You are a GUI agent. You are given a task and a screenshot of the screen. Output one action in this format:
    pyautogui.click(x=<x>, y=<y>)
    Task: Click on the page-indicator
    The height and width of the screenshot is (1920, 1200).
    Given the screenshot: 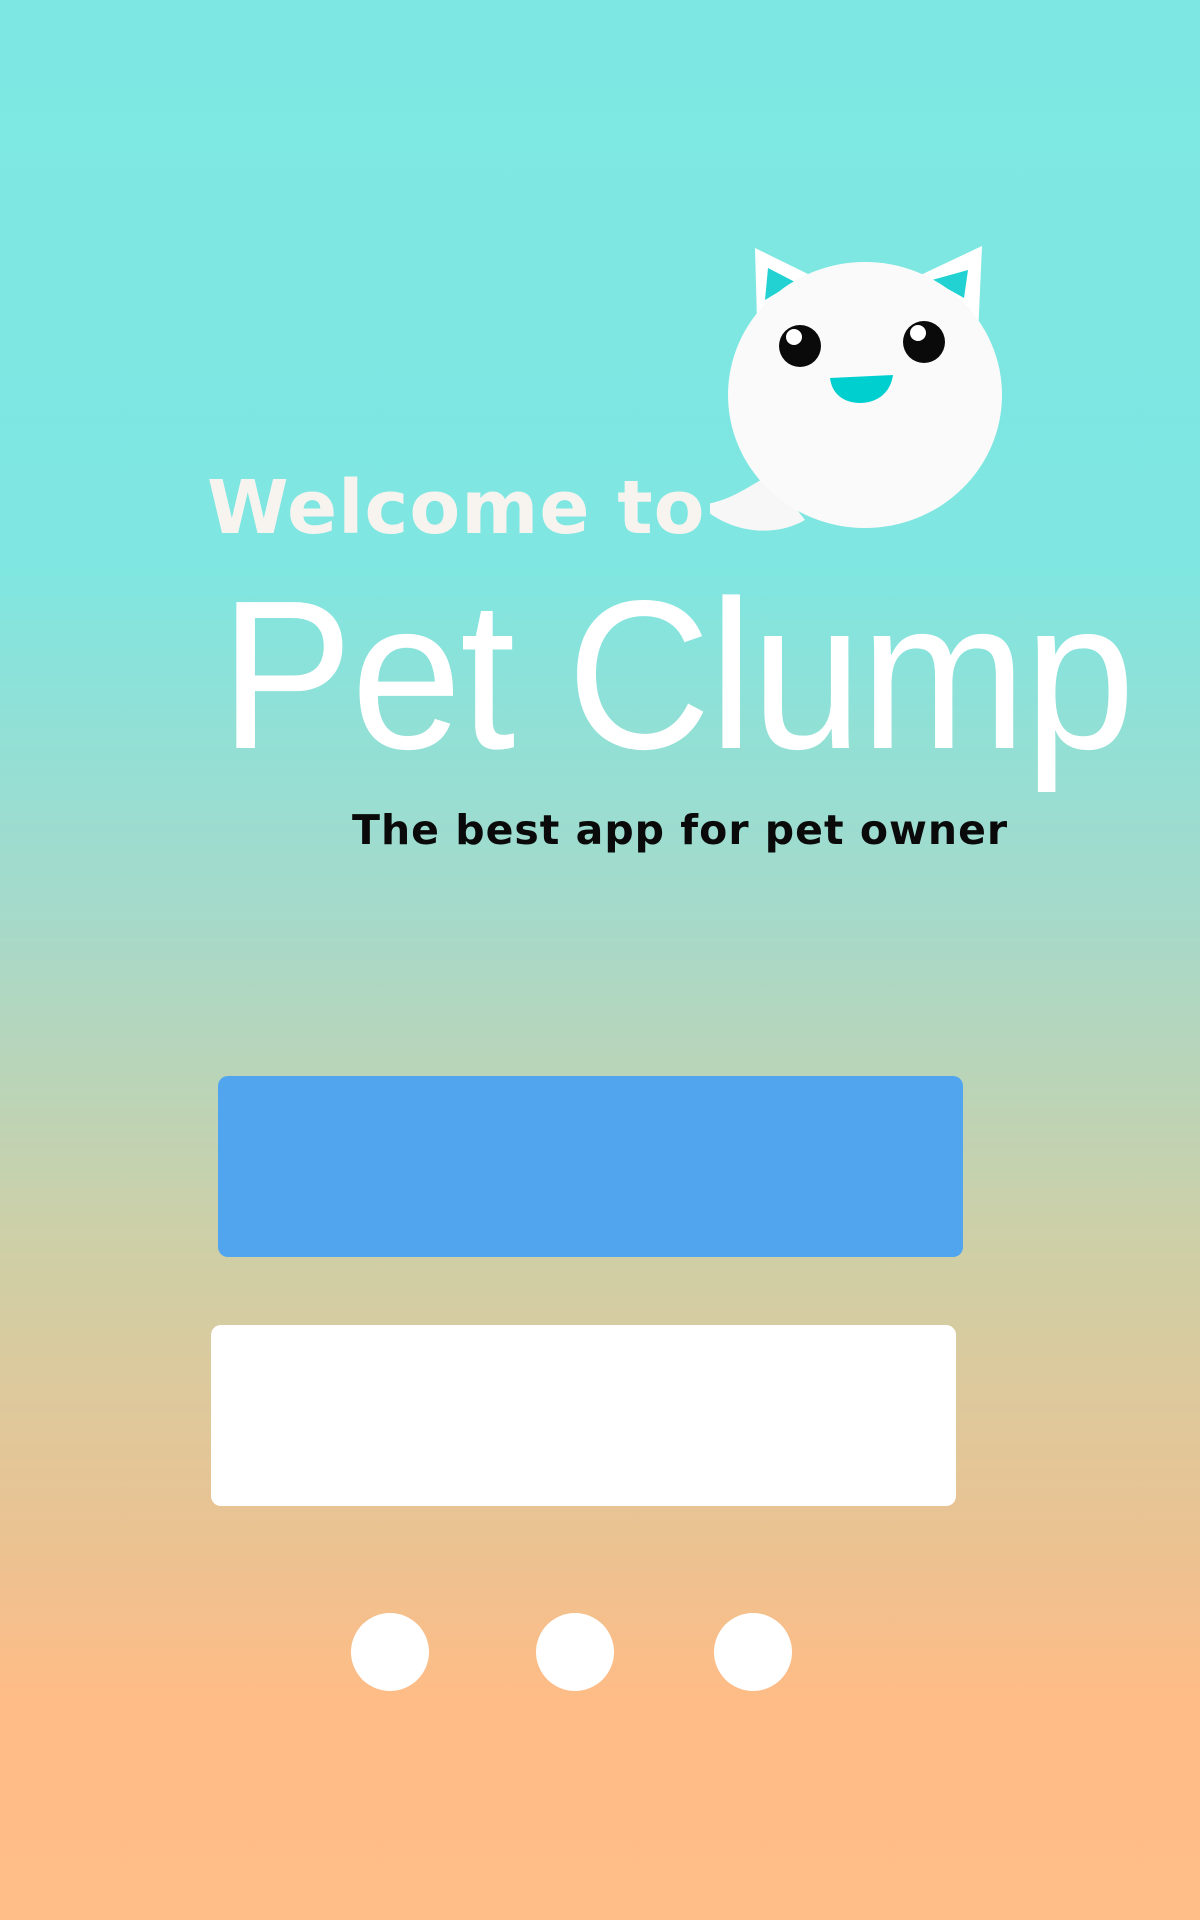 What is the action you would take?
    pyautogui.click(x=600, y=1653)
    